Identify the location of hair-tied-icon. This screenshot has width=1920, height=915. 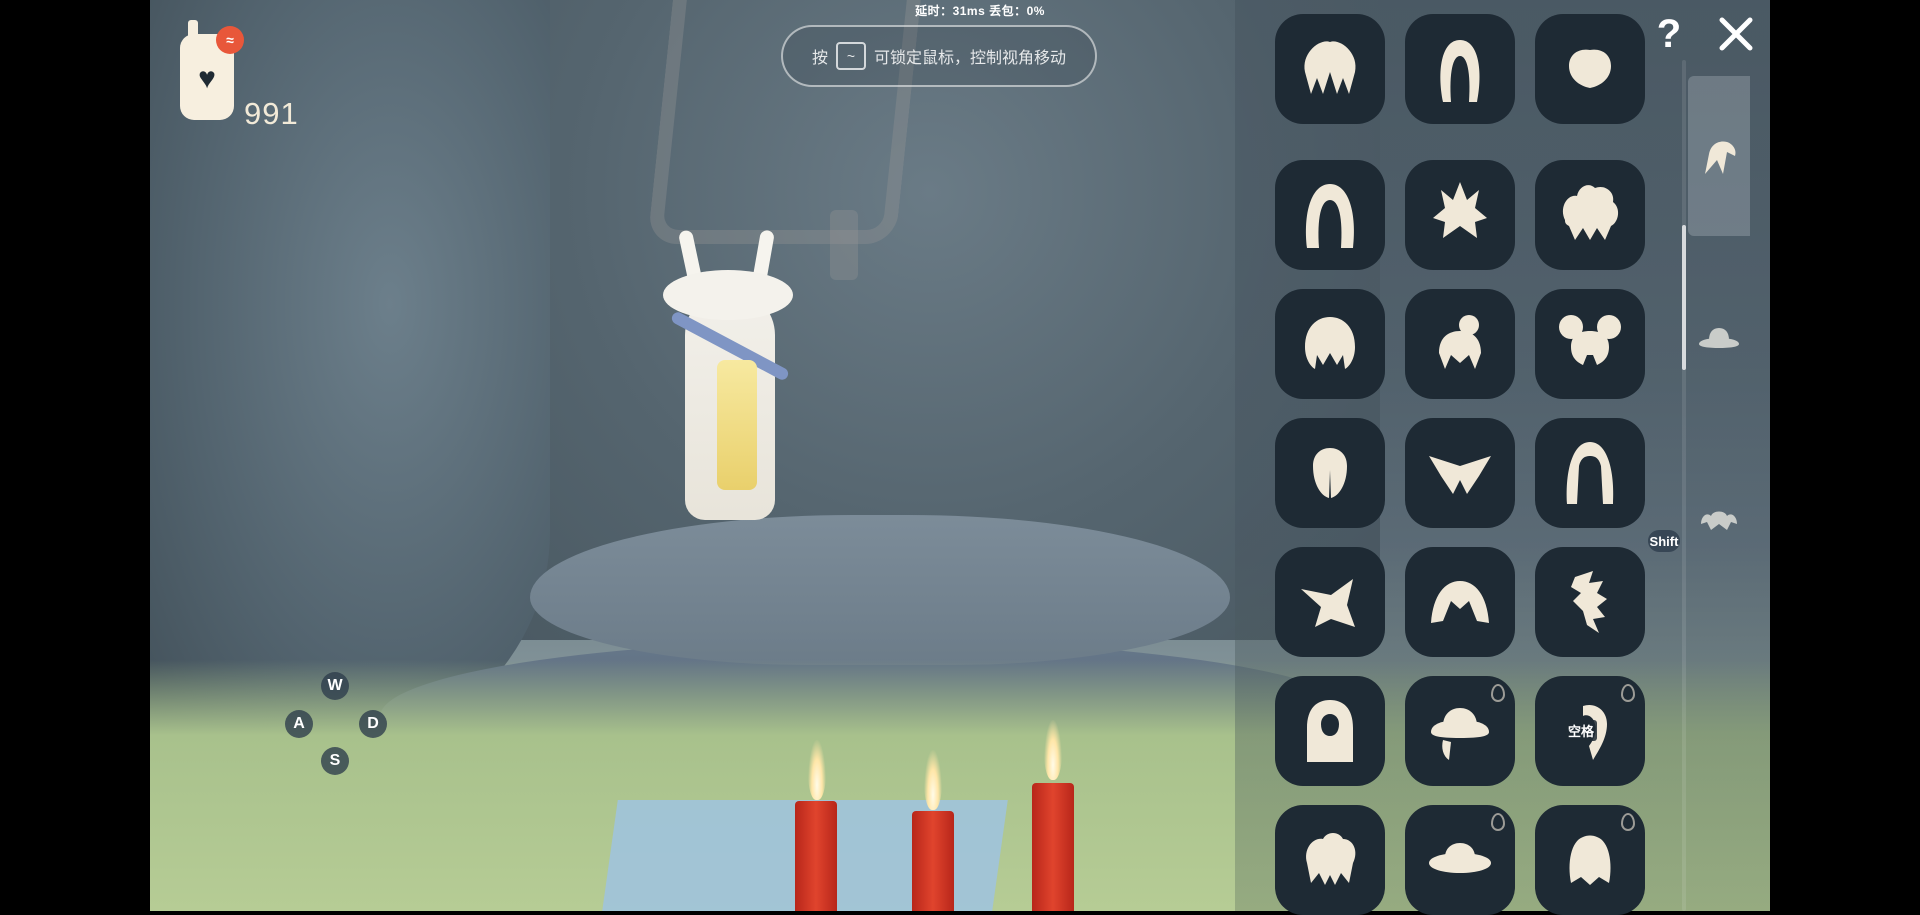
(1590, 860).